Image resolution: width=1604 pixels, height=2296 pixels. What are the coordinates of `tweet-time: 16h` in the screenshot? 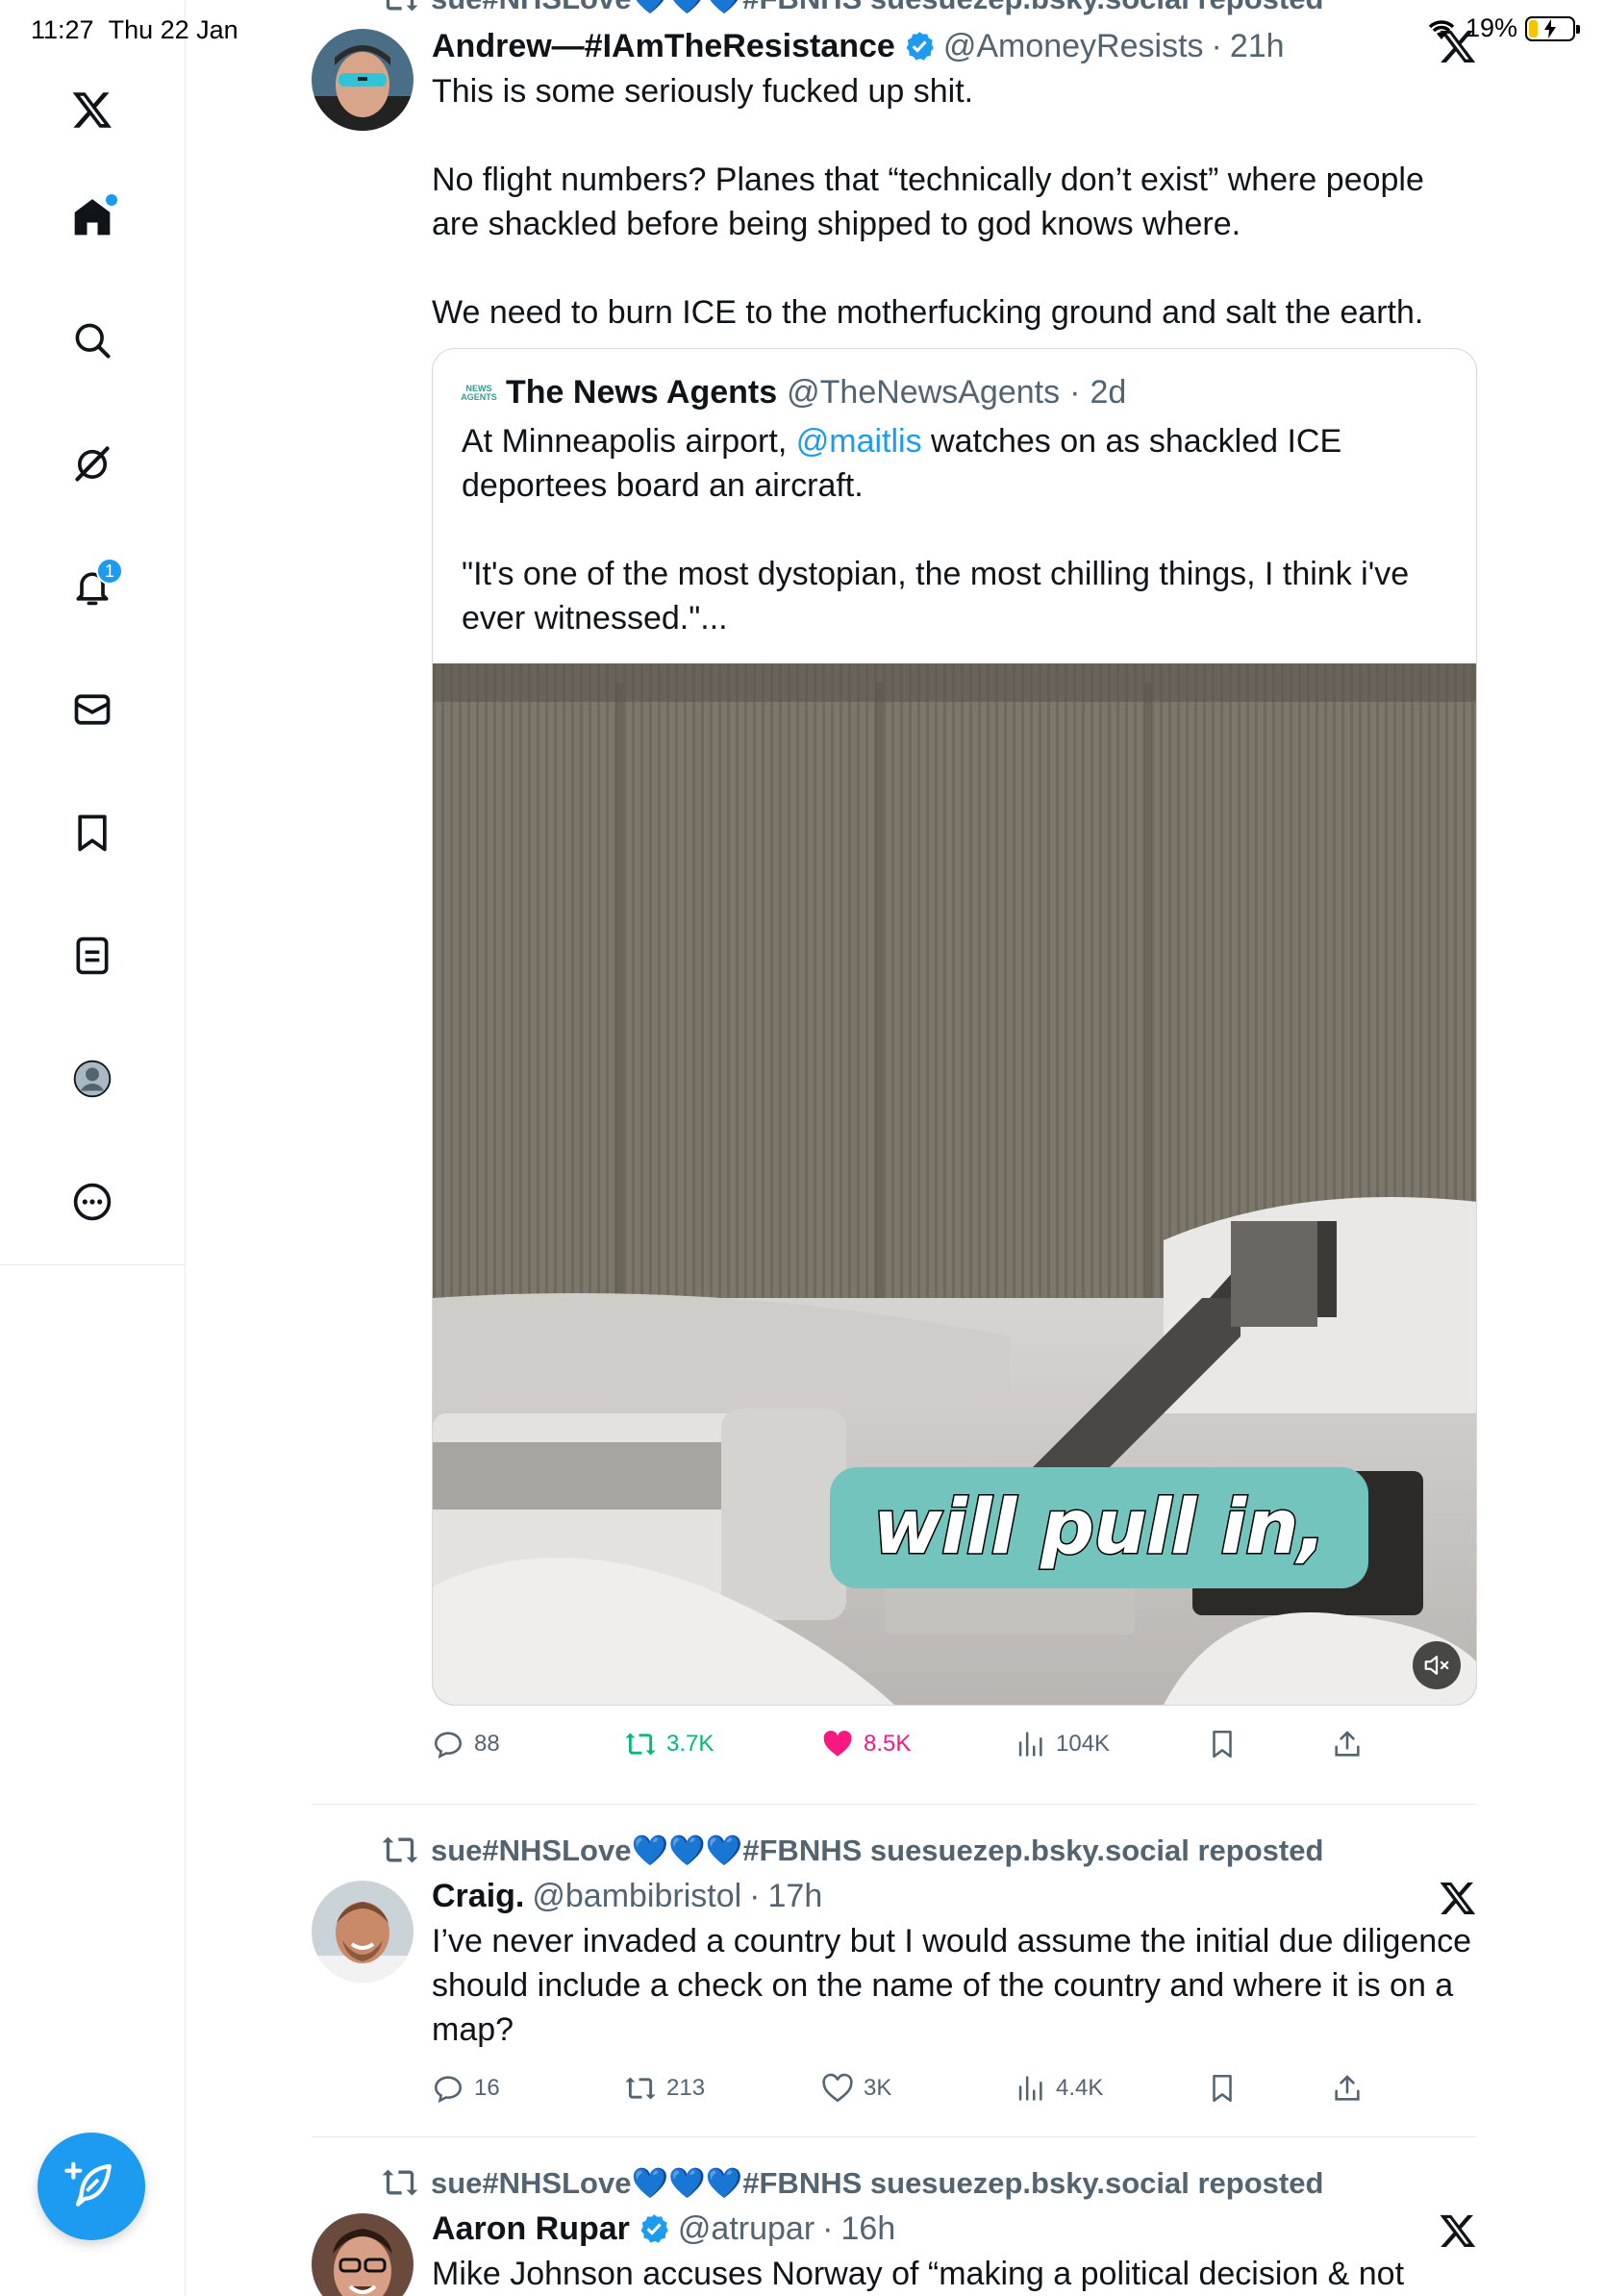 It's located at (868, 2229).